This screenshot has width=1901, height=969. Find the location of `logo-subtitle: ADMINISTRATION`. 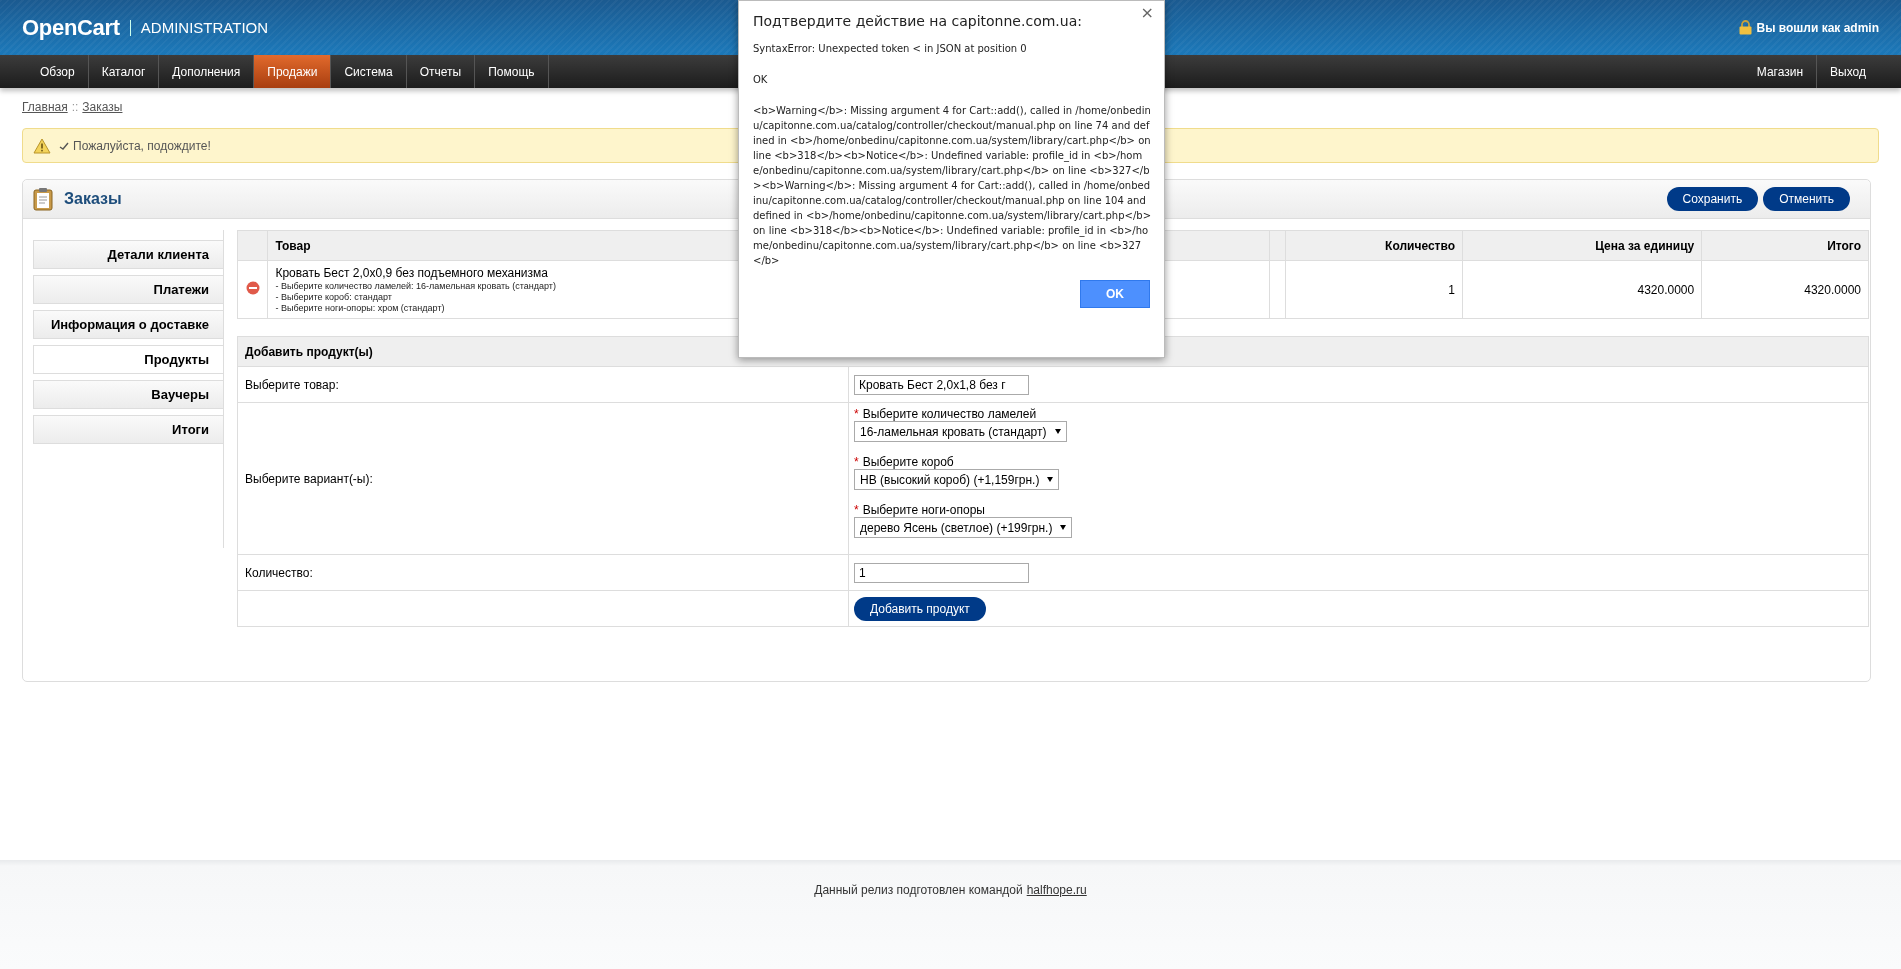

logo-subtitle: ADMINISTRATION is located at coordinates (199, 27).